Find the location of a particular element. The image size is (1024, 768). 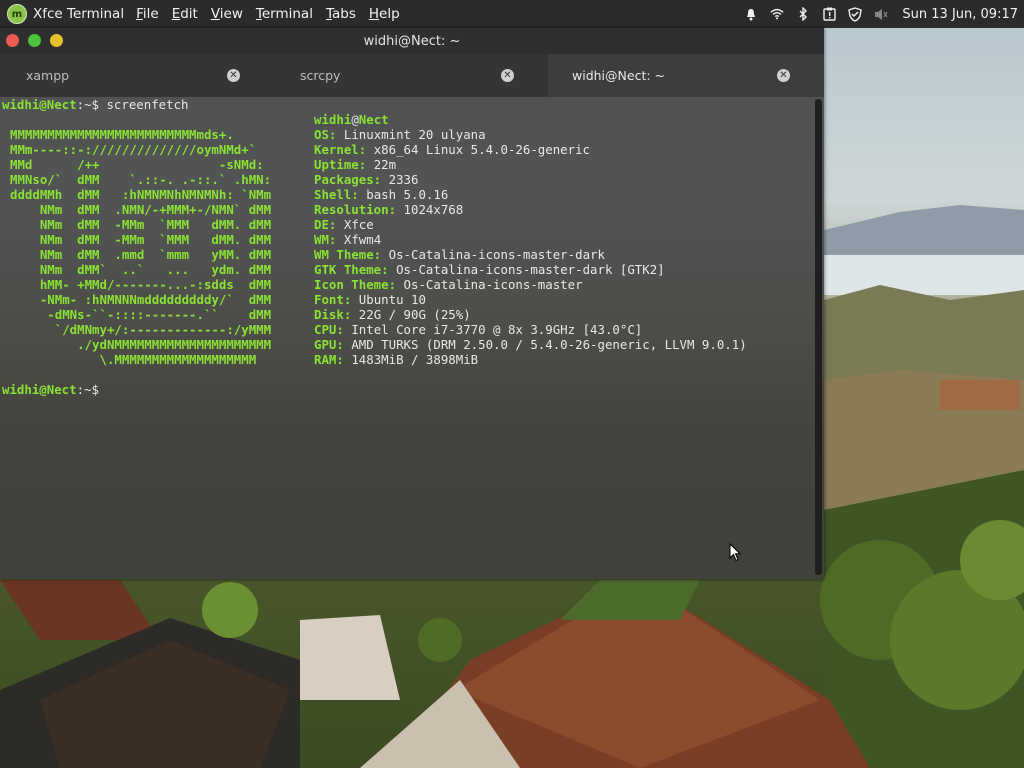

bell-icon is located at coordinates (751, 14).